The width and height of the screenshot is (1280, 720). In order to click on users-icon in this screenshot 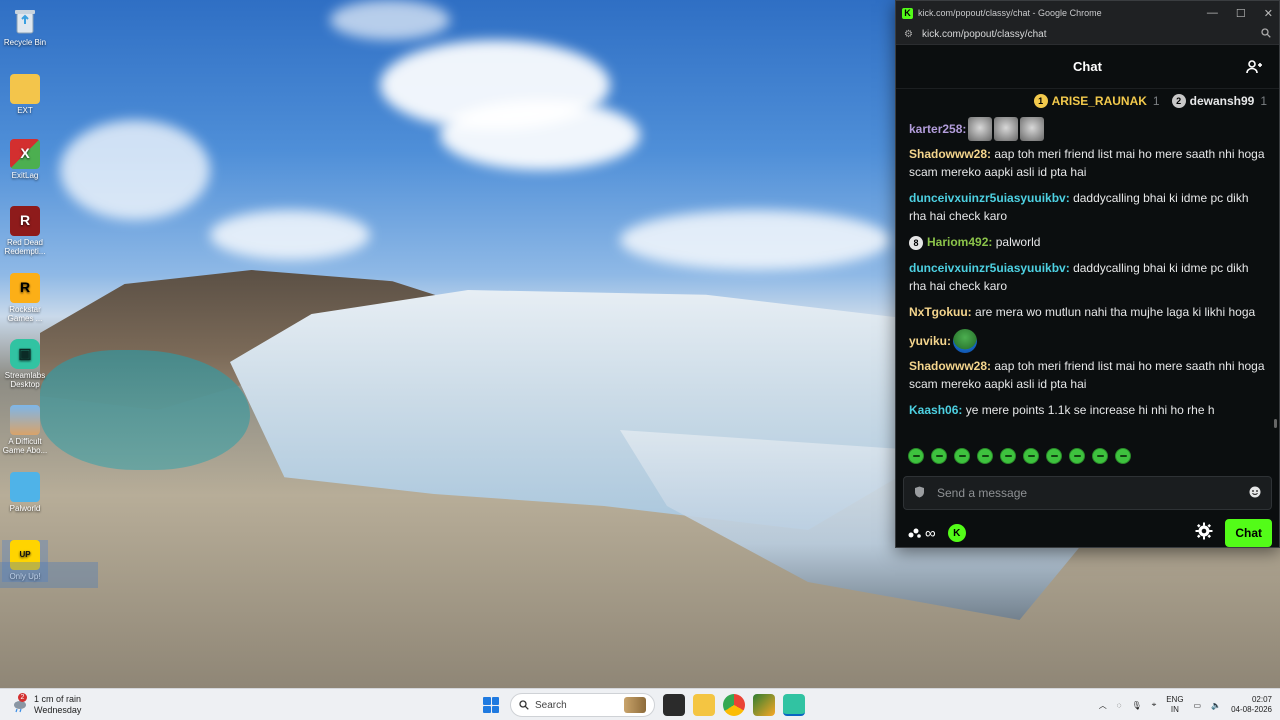, I will do `click(1254, 67)`.